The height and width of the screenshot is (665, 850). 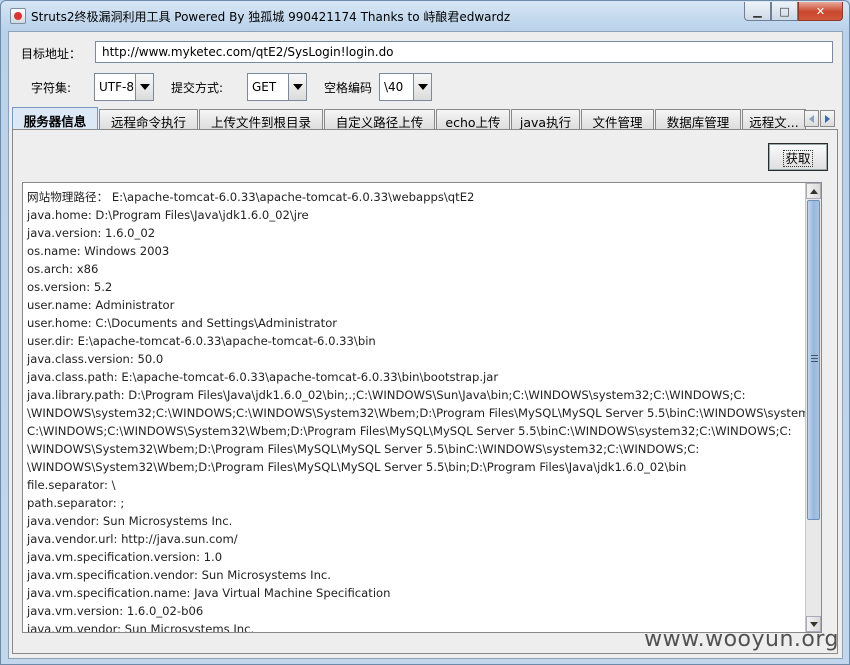 I want to click on minimize-button: ▁, so click(x=757, y=11).